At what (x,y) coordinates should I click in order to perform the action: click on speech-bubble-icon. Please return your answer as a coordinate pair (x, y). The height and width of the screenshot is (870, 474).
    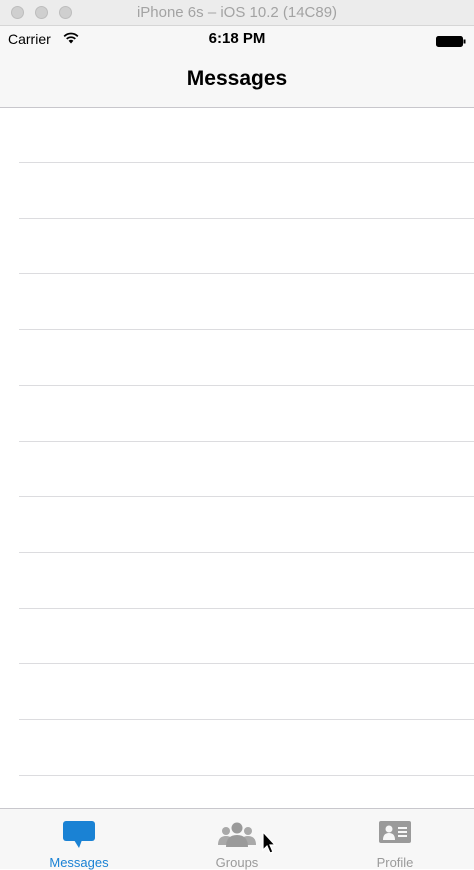
    Looking at the image, I should click on (79, 837).